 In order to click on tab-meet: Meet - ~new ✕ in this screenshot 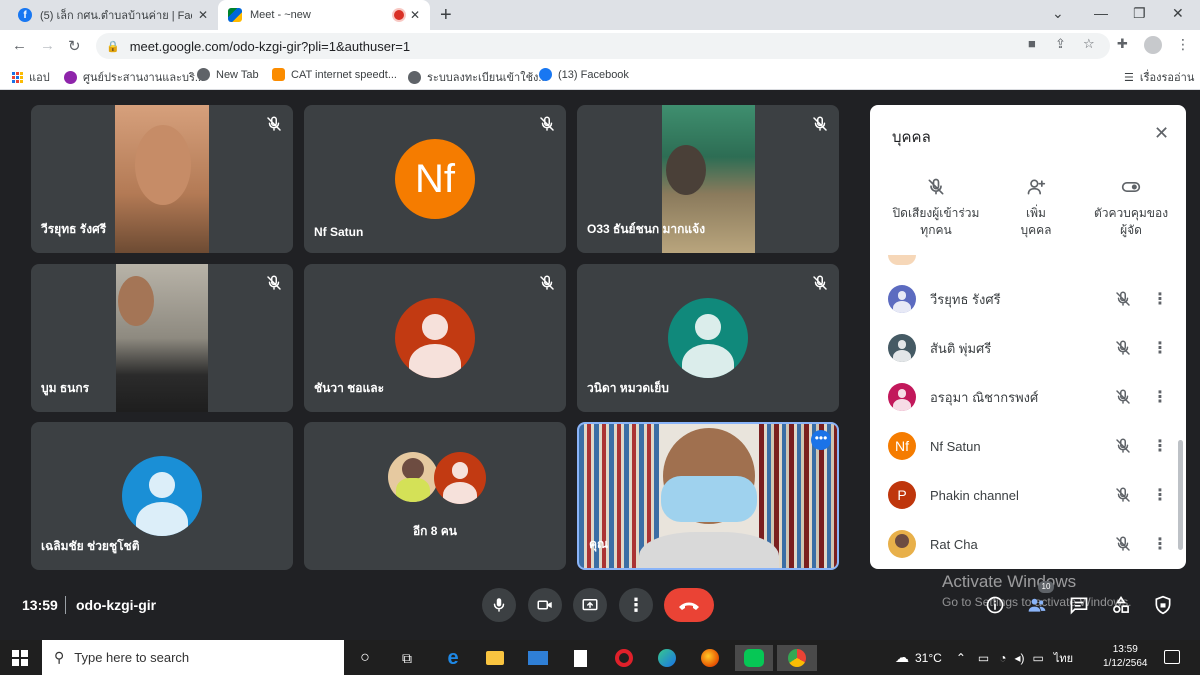, I will do `click(324, 15)`.